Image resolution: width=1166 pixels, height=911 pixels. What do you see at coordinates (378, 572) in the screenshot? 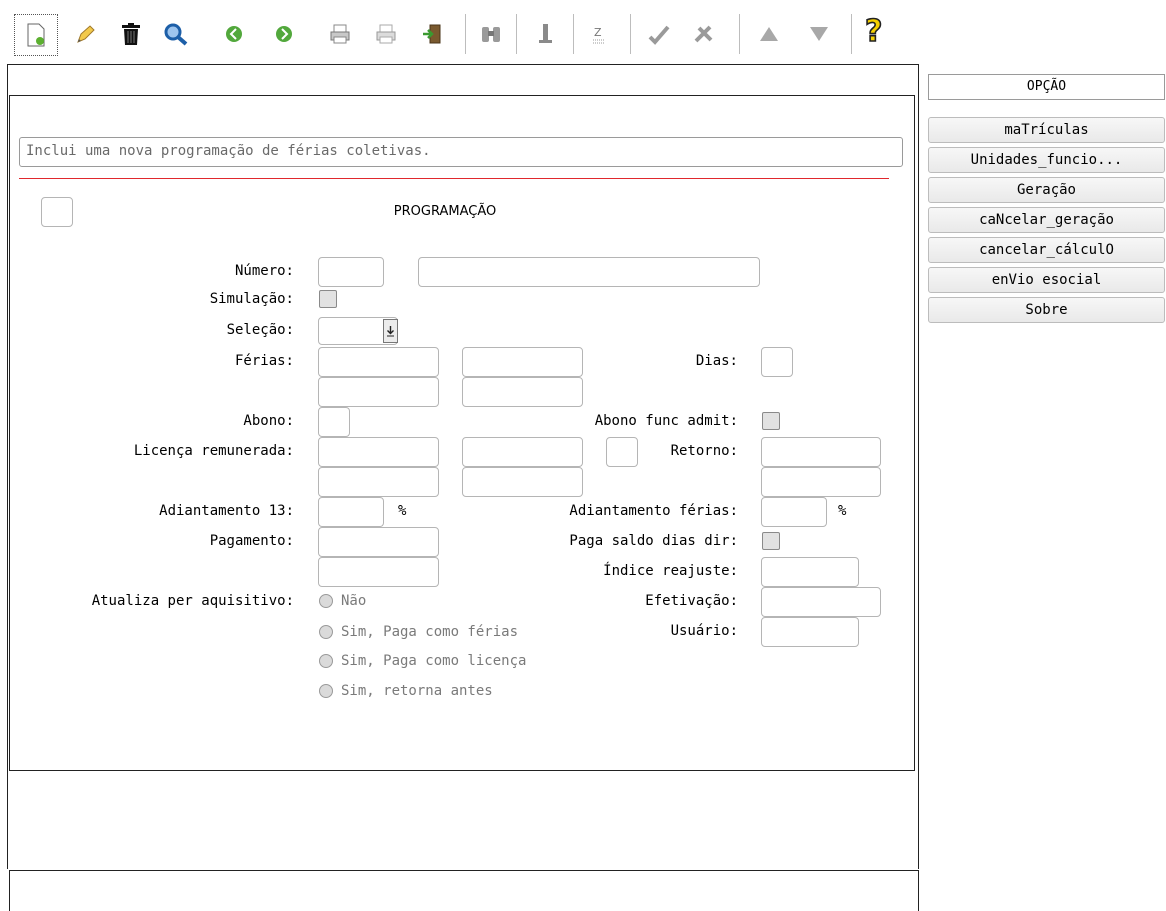
I see `pagamento2-field` at bounding box center [378, 572].